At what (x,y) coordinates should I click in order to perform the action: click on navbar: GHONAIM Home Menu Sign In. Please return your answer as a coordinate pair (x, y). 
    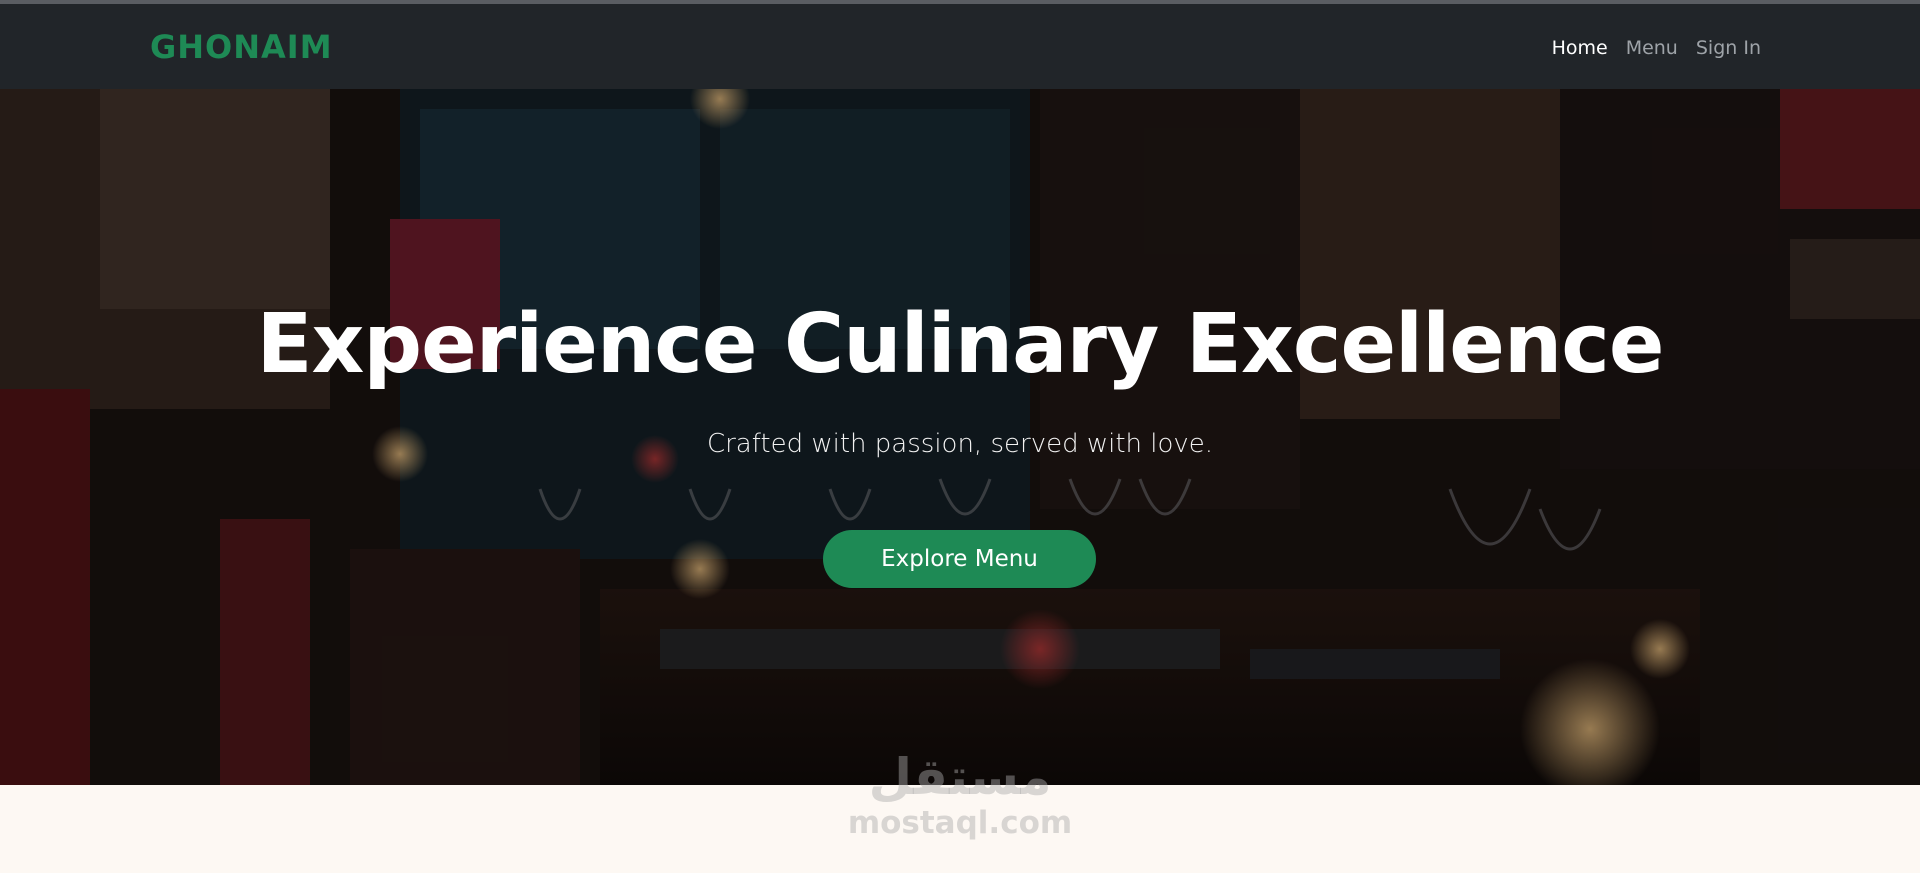
    Looking at the image, I should click on (960, 46).